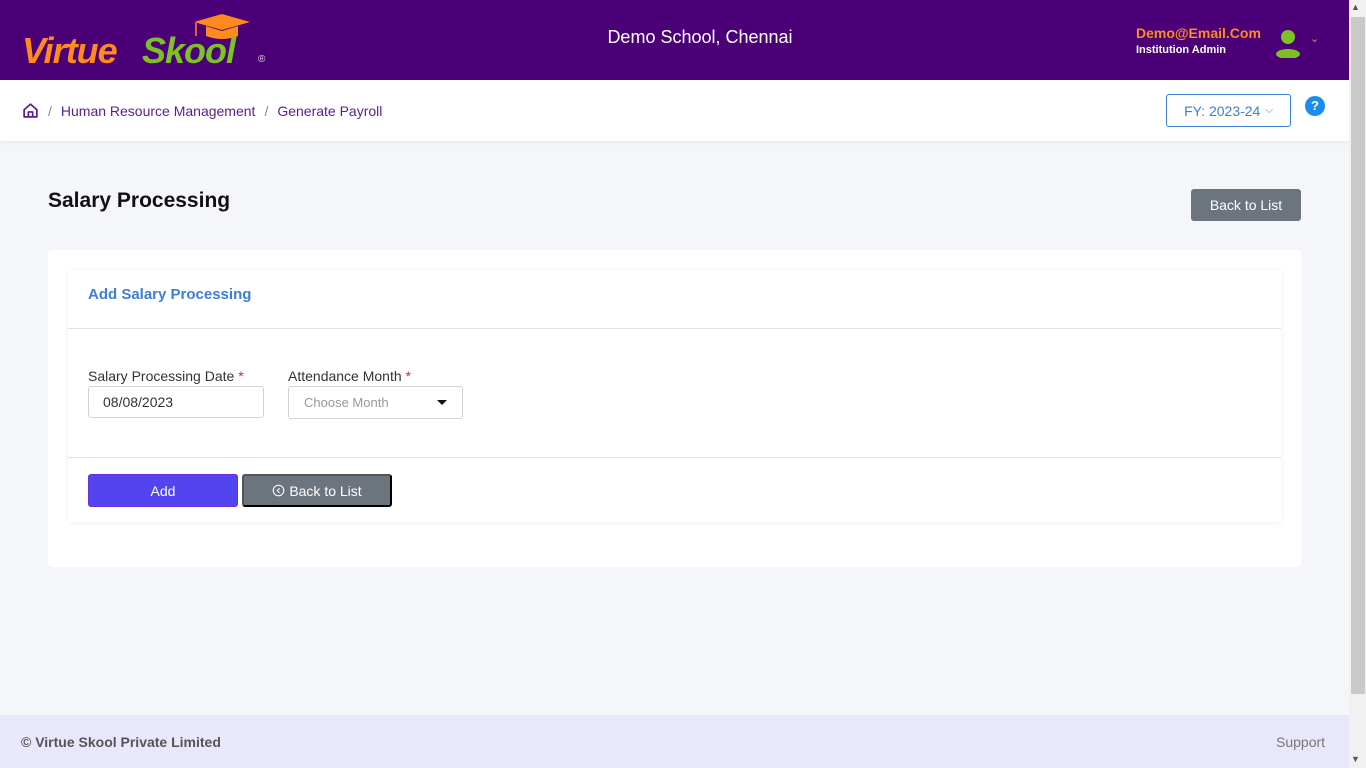  I want to click on back-to-list-label: Back to List, so click(325, 490).